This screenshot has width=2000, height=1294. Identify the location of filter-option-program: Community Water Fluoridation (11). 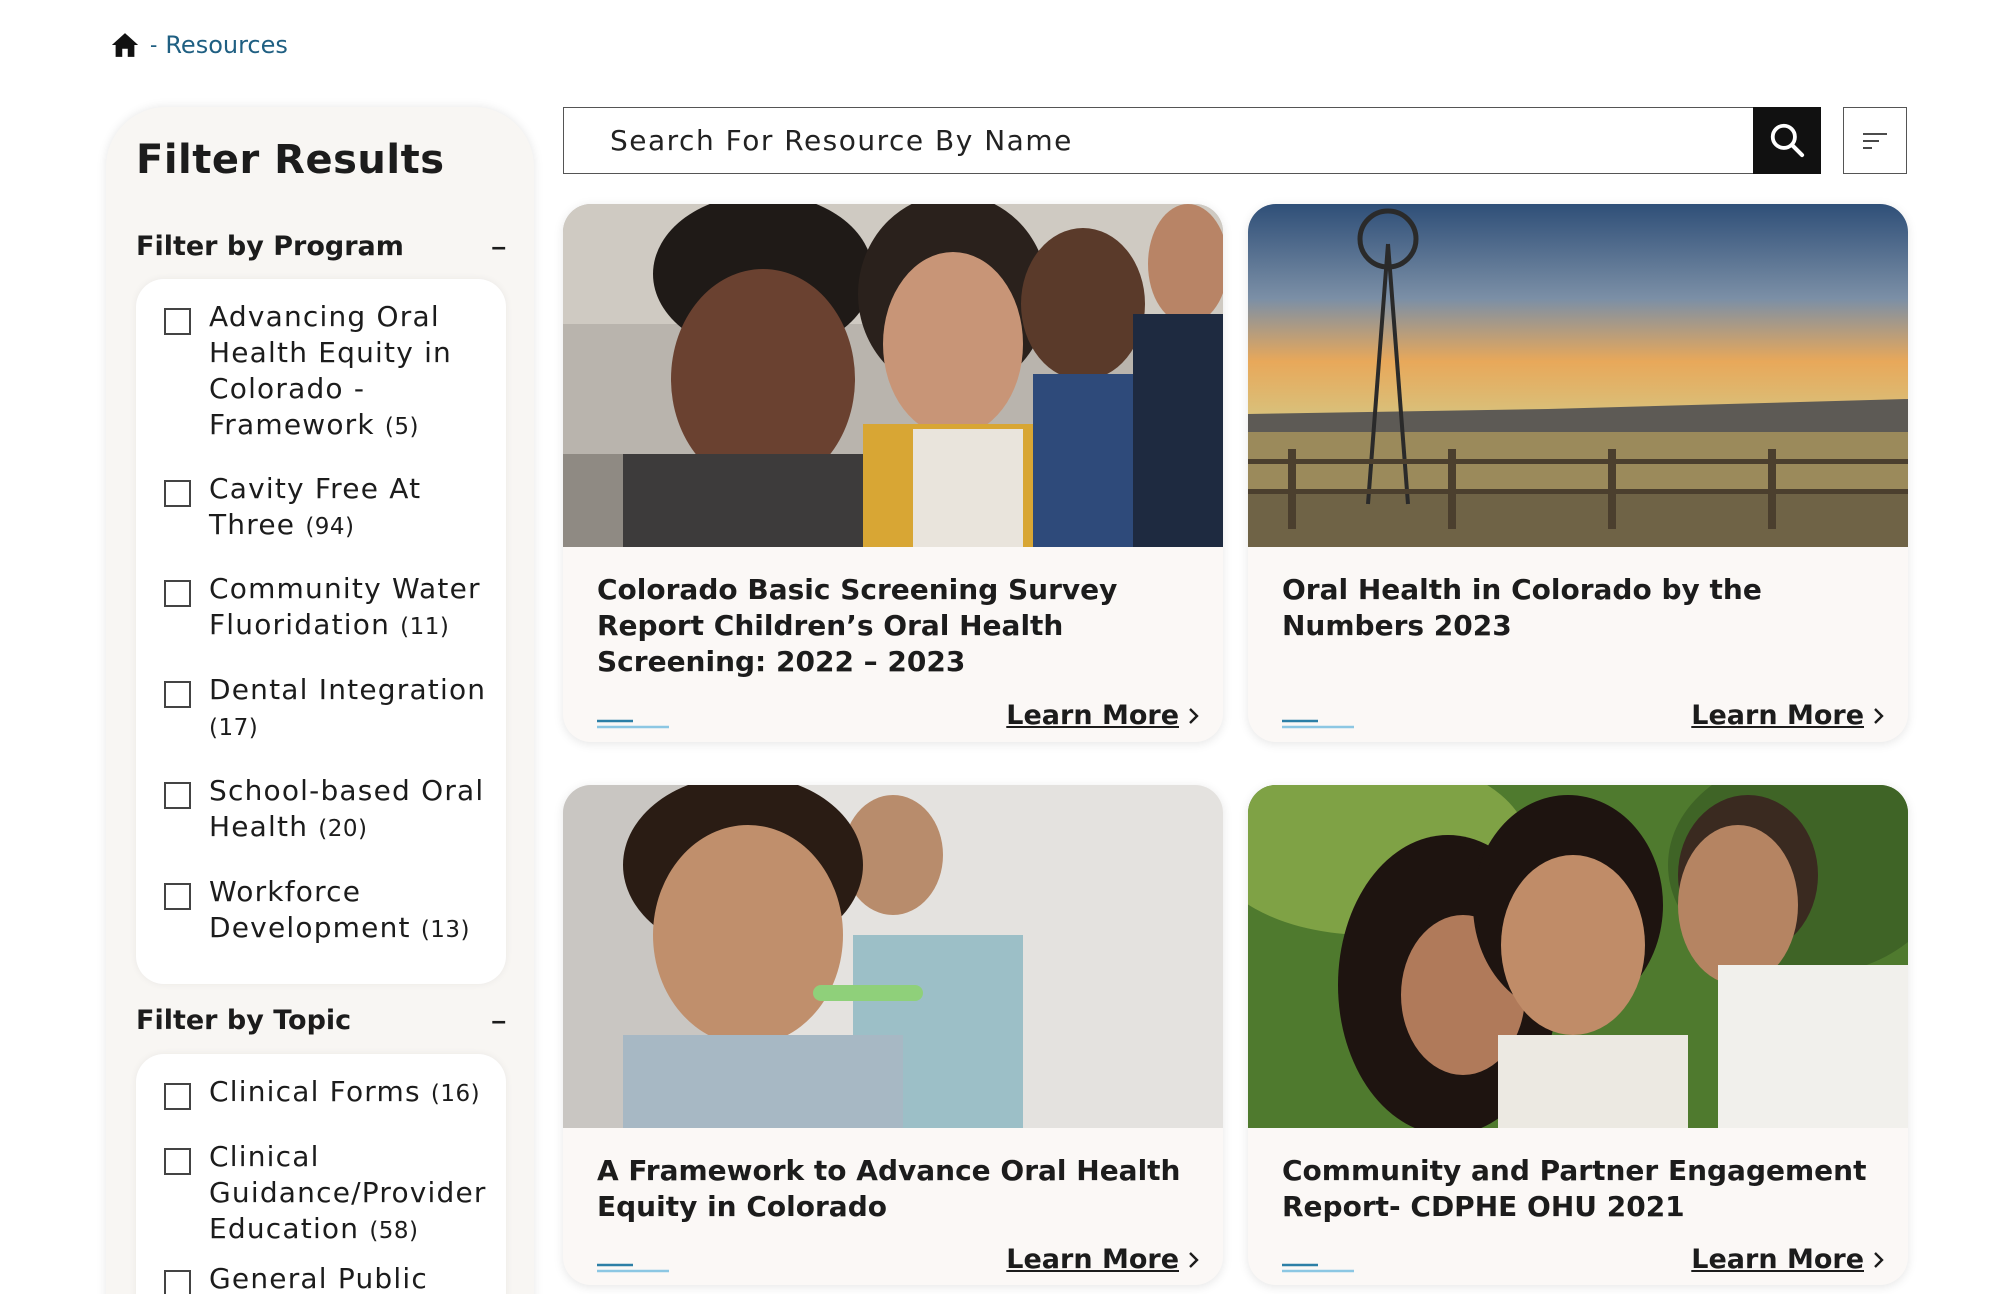
(321, 621).